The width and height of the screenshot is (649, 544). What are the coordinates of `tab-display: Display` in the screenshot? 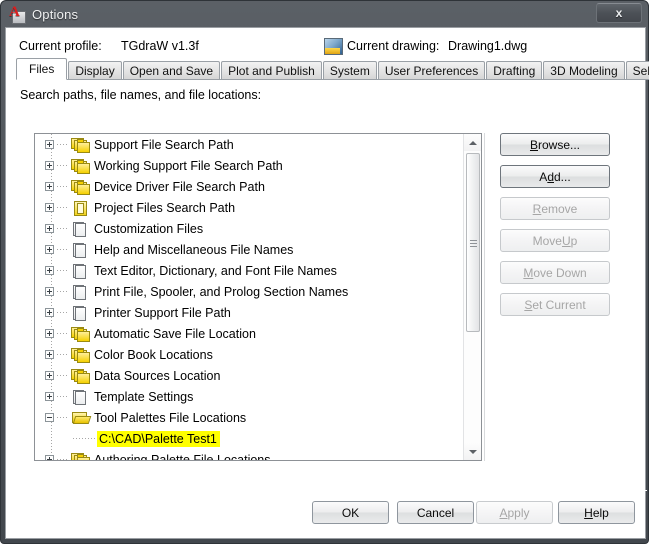 It's located at (95, 70).